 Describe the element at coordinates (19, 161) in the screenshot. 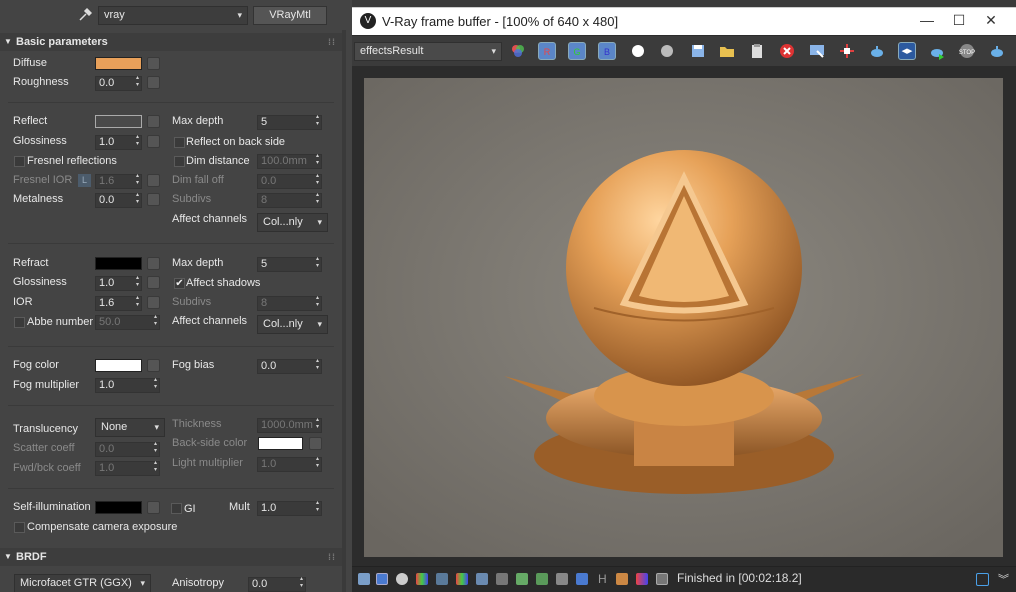

I see `fresnel-checkbox` at that location.